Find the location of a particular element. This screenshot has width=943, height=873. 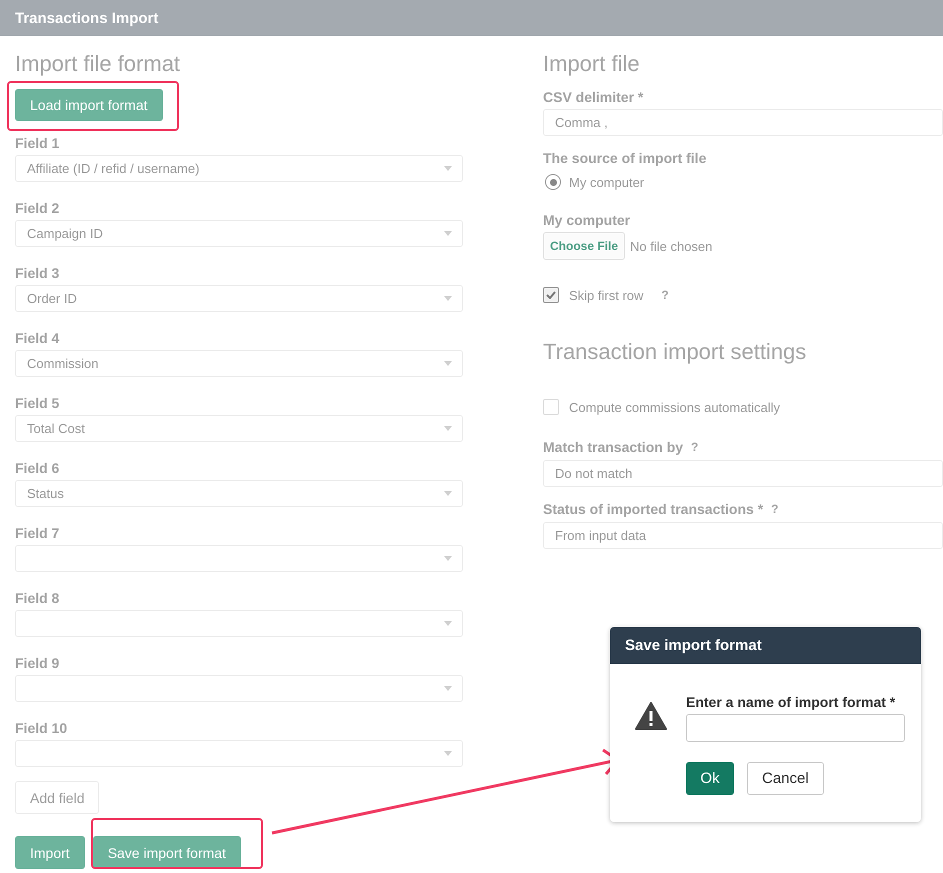

window-title: Transactions Import is located at coordinates (86, 18).